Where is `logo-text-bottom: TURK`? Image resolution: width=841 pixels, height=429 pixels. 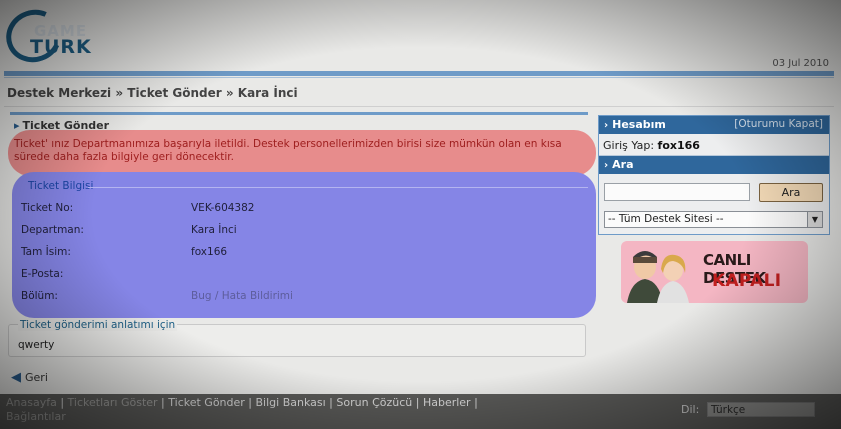 logo-text-bottom: TURK is located at coordinates (61, 47).